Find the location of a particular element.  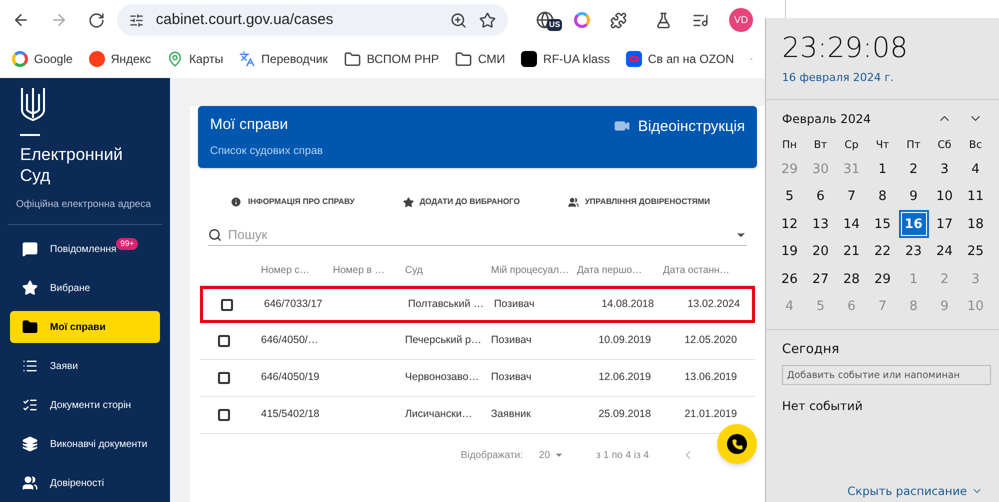

video-instructions-link: Відеоінструкція is located at coordinates (679, 142).